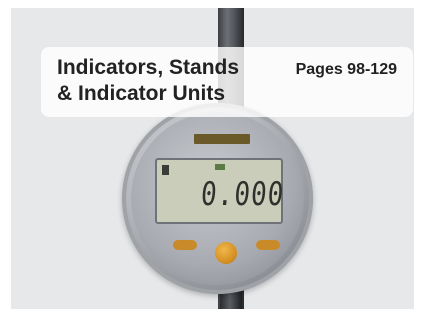  I want to click on lcd-display: 0.000, so click(220, 191).